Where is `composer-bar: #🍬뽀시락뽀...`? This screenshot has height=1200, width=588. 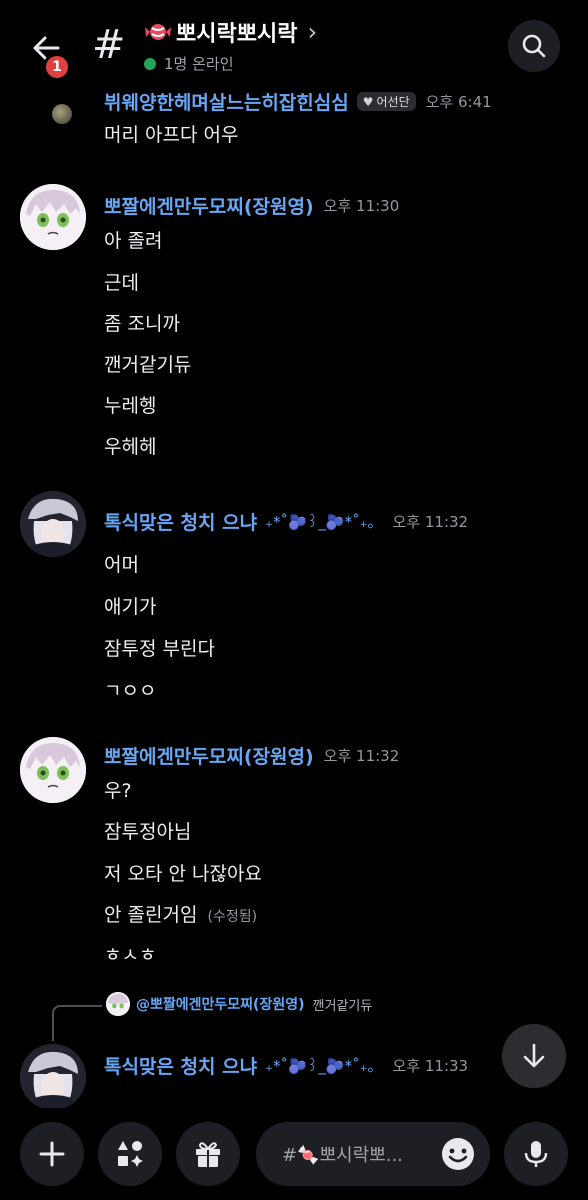
composer-bar: #🍬뽀시락뽀... is located at coordinates (294, 1154).